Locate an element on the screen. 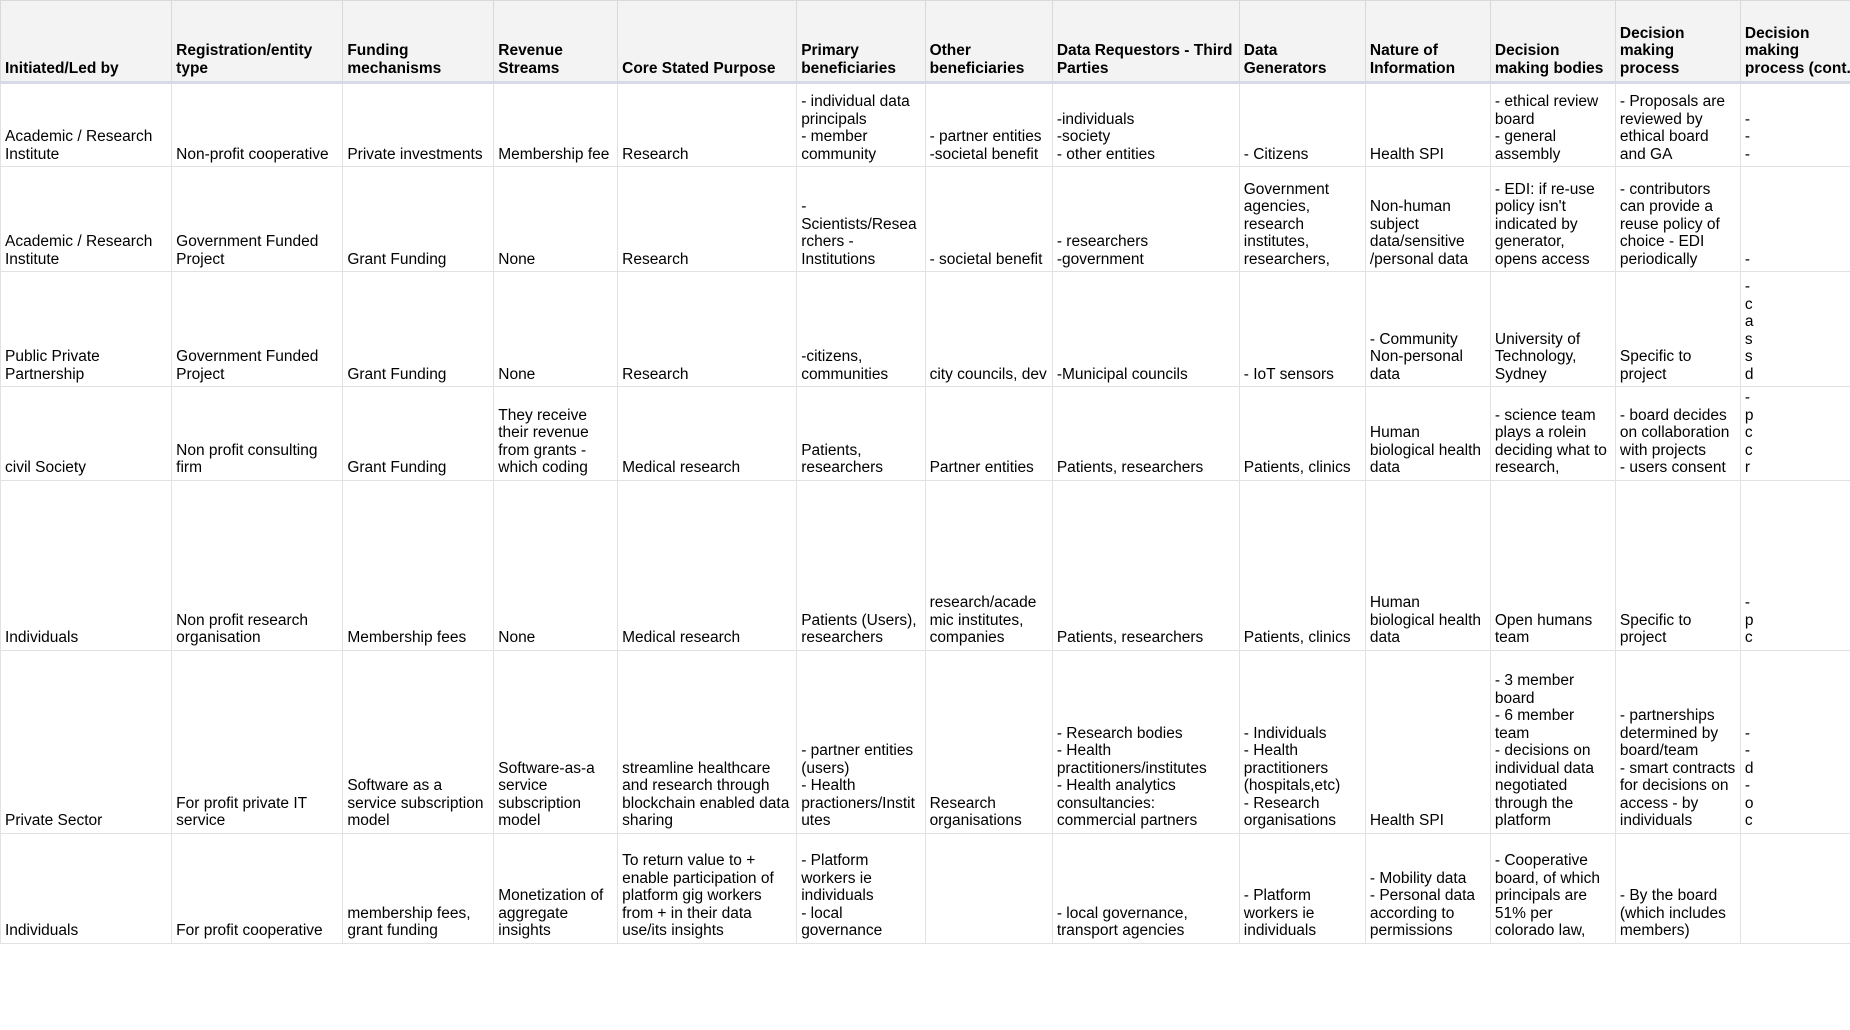 Image resolution: width=1850 pixels, height=1030 pixels. cell-initiated-led-by: Public Private Partnership is located at coordinates (86, 329).